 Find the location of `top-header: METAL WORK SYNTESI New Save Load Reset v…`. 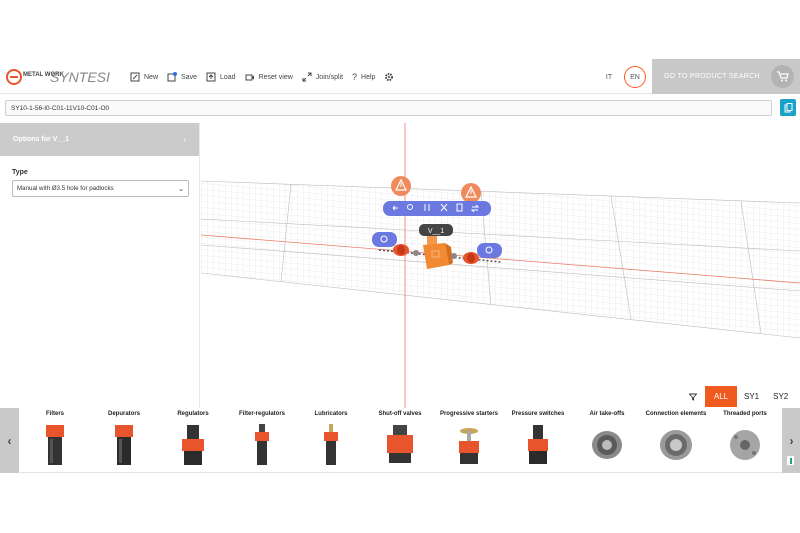

top-header: METAL WORK SYNTESI New Save Load Reset v… is located at coordinates (400, 76).